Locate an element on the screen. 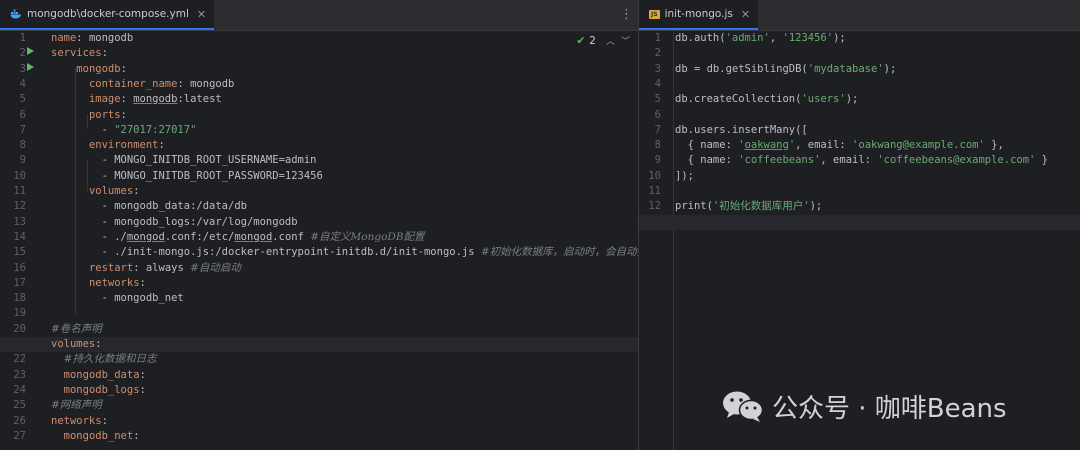 This screenshot has width=1080, height=450. line-number: 23 is located at coordinates (19, 374).